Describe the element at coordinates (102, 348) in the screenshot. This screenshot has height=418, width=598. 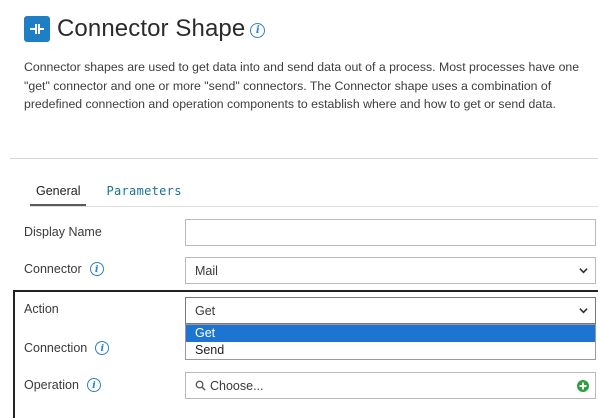
I see `connection-info-icon: i` at that location.